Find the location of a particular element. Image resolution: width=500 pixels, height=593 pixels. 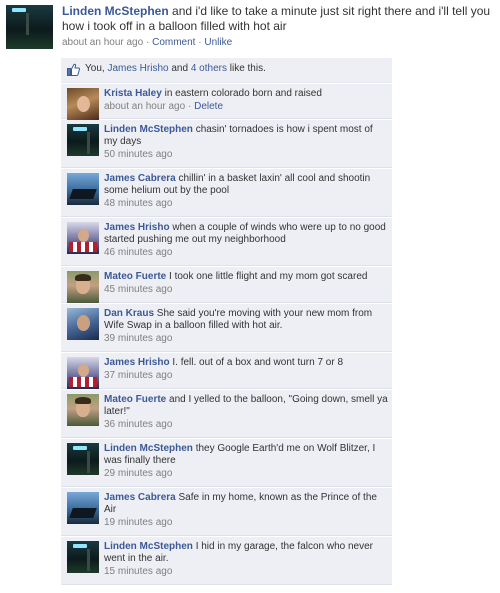

post-meta: about an hour ago · Comment · Unlike is located at coordinates (147, 43).